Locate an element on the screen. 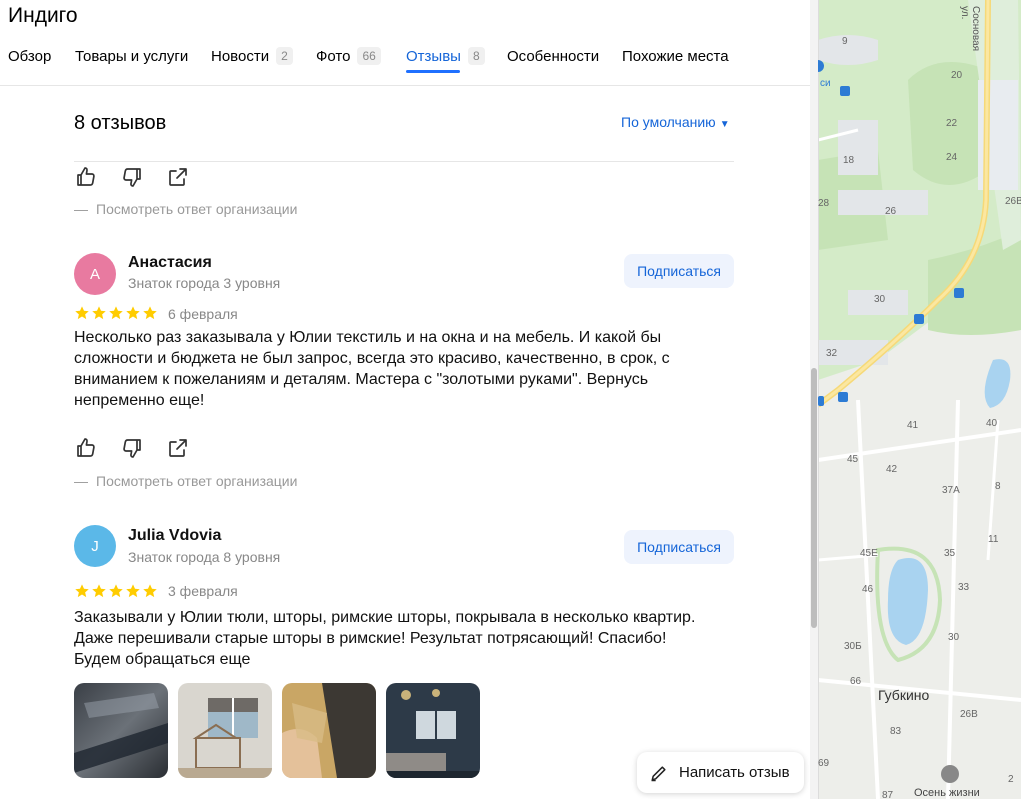  tab-news: Новости 2 is located at coordinates (252, 56).